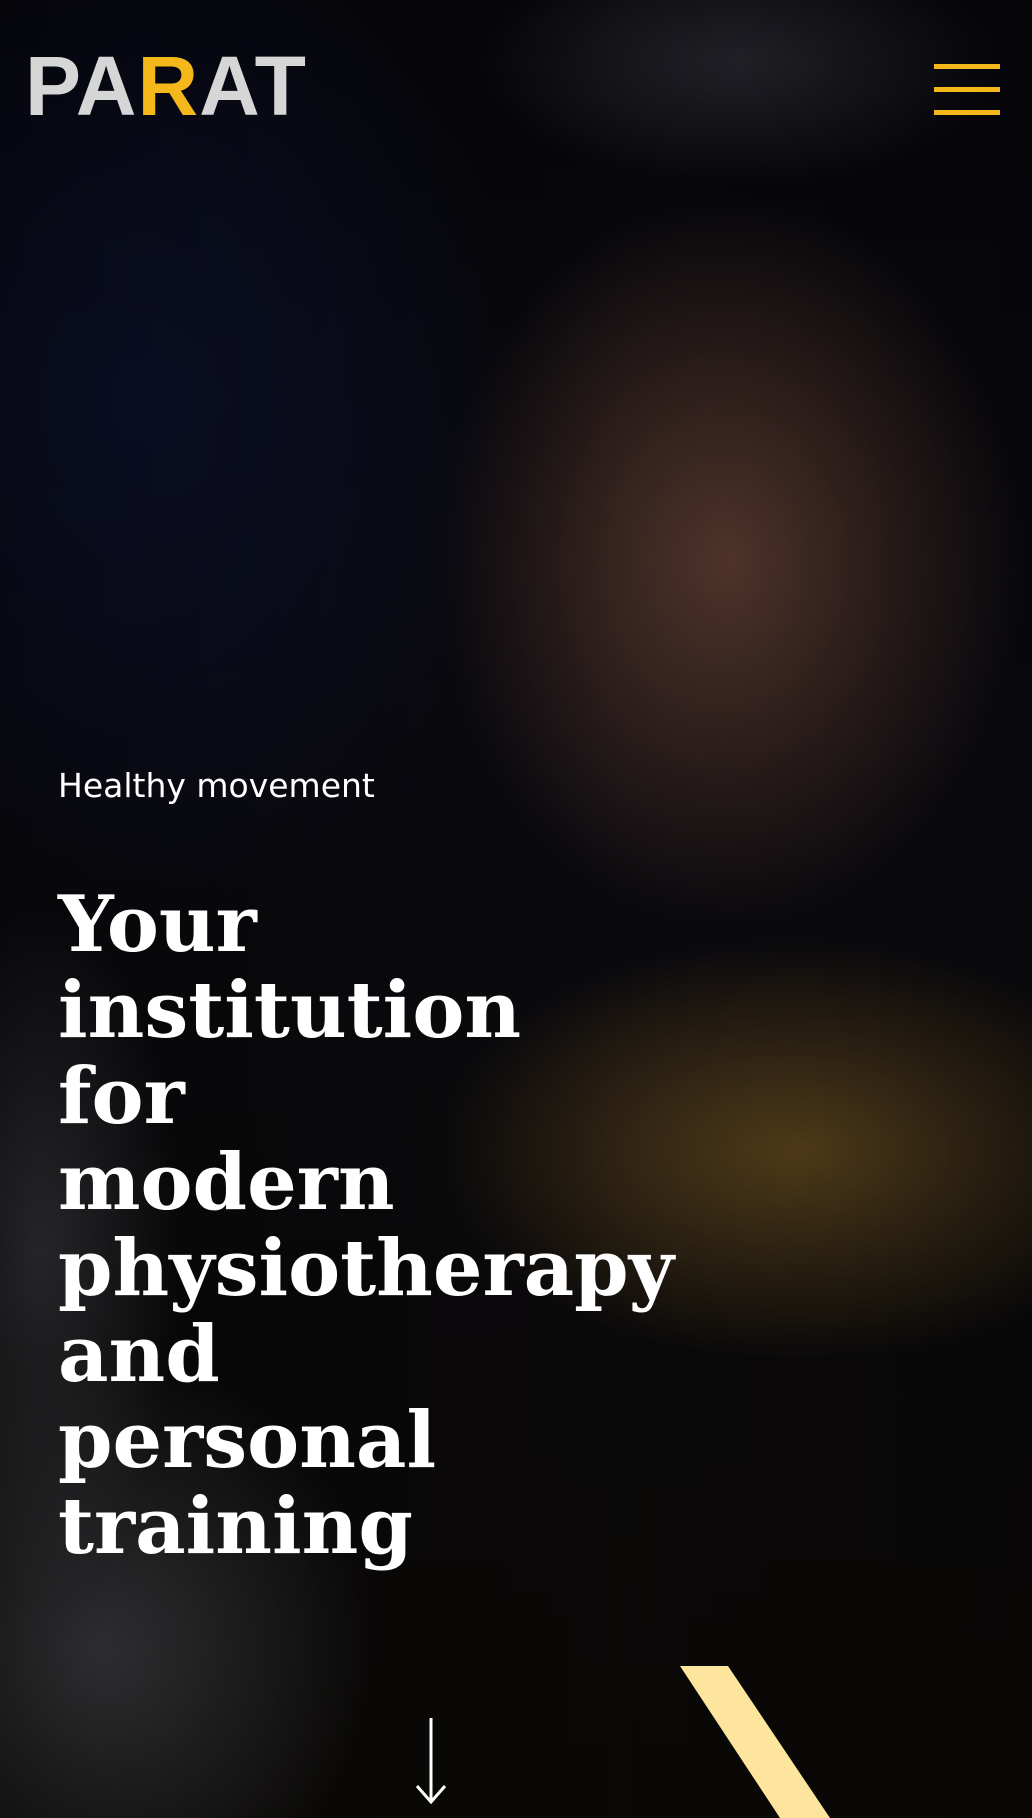 The height and width of the screenshot is (1818, 1032). I want to click on headline-line: modern, so click(226, 1182).